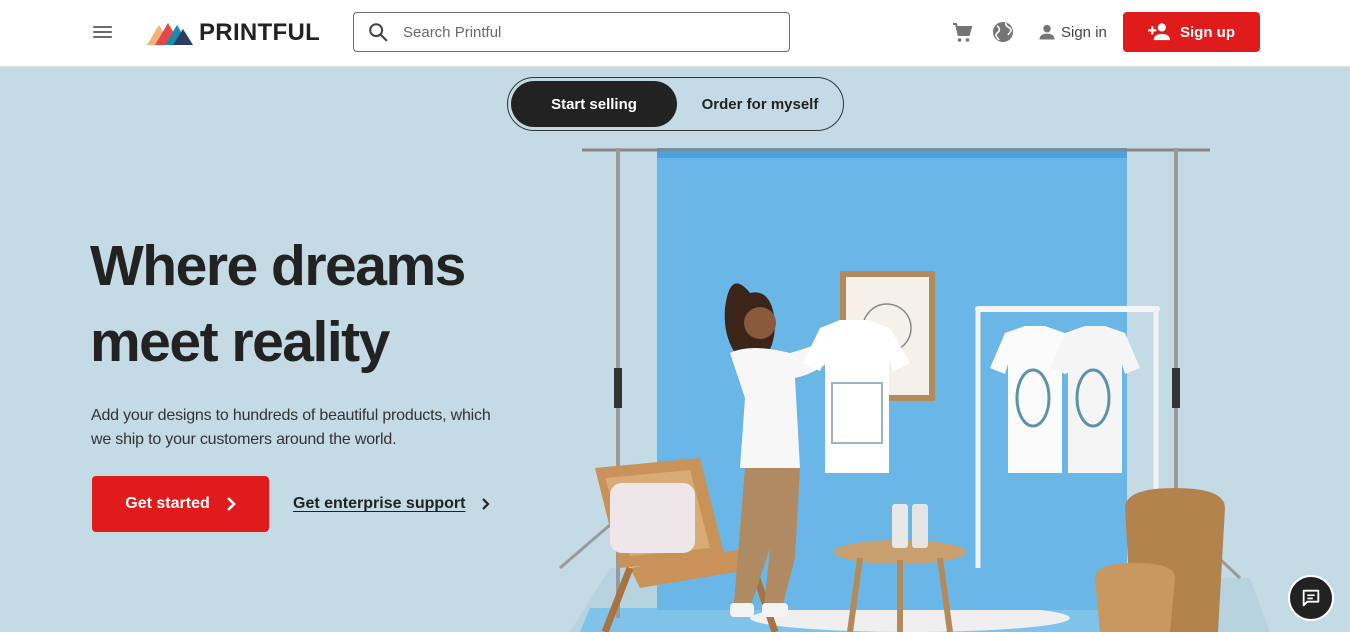  I want to click on enterprise-support-label: Get enterprise support, so click(379, 503).